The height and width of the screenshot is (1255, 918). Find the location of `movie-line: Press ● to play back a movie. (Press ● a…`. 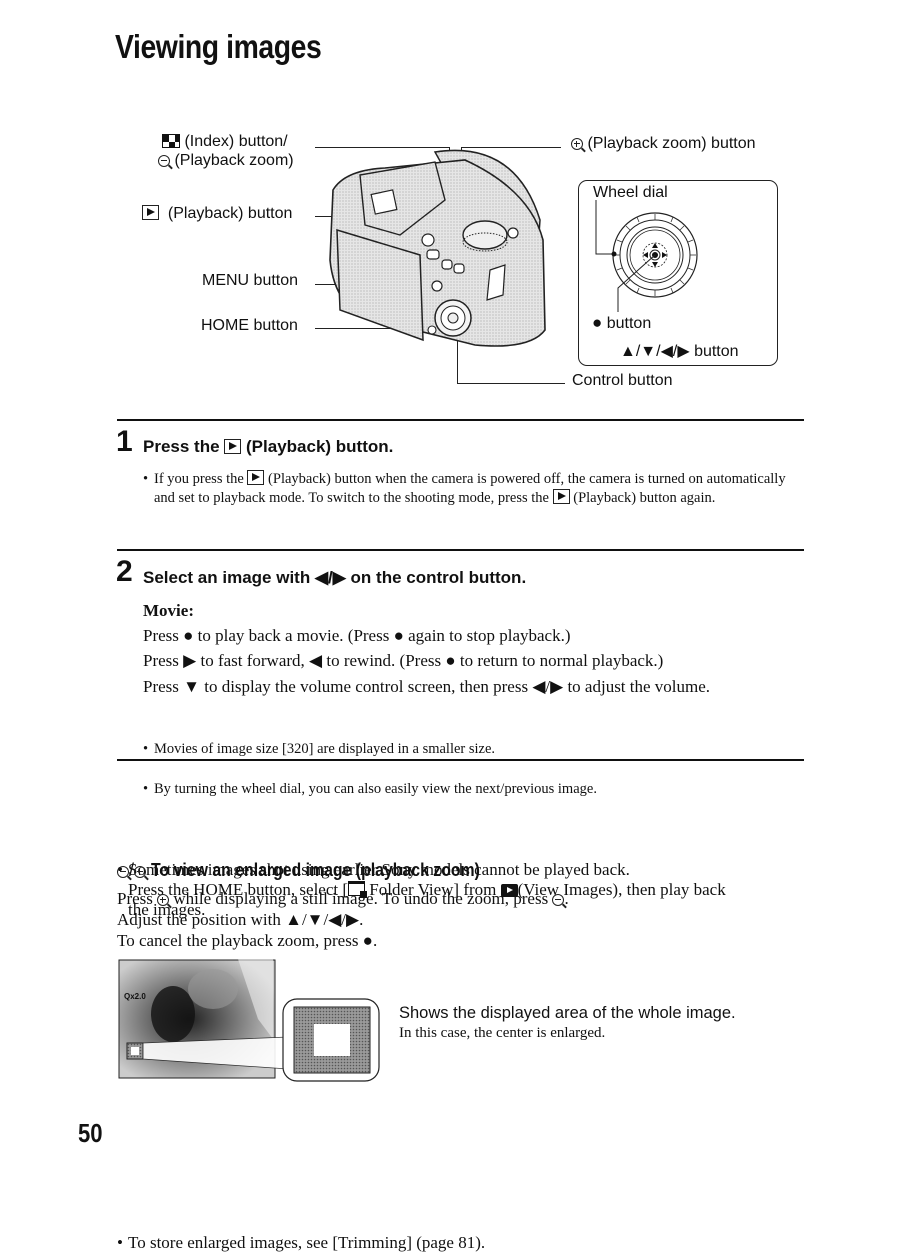

movie-line: Press ● to play back a movie. (Press ● a… is located at coordinates (357, 635).